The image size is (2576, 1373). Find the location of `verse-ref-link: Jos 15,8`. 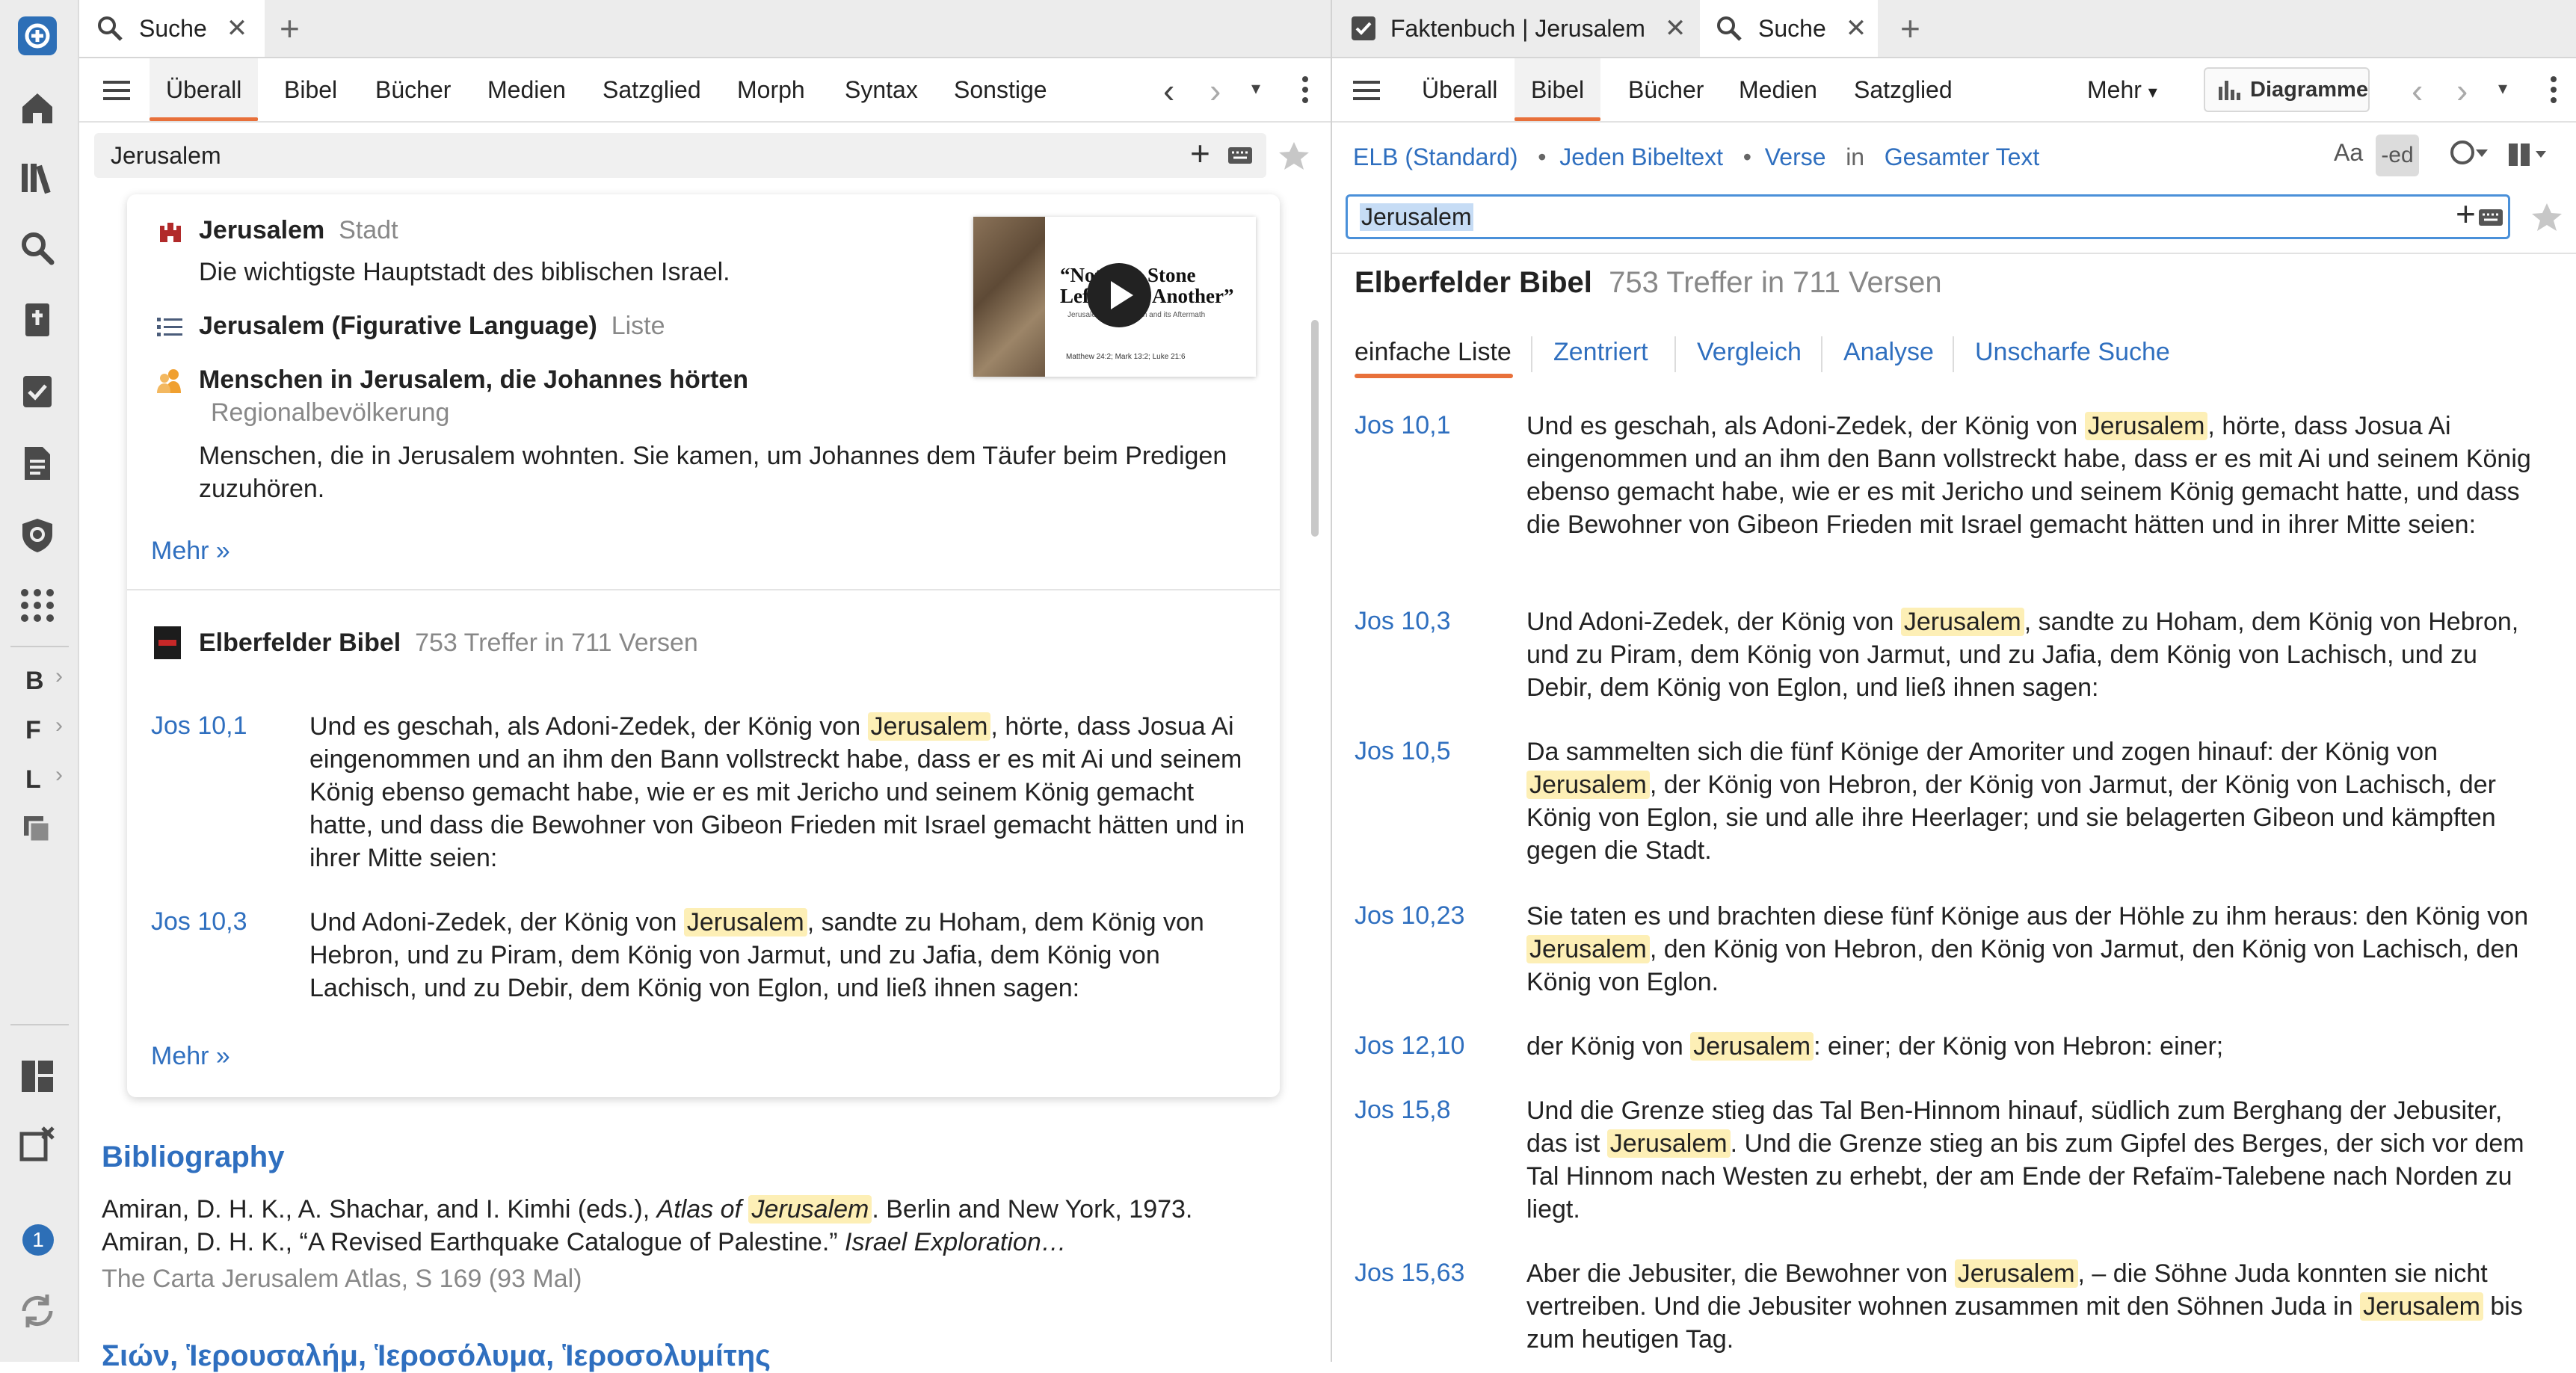

verse-ref-link: Jos 15,8 is located at coordinates (1403, 1110).